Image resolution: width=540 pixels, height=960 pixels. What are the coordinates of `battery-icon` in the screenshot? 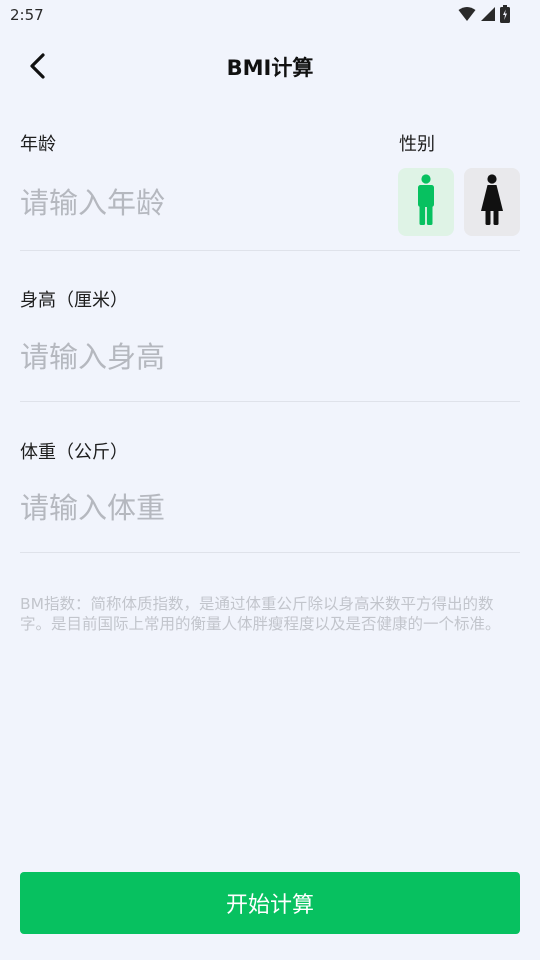 It's located at (505, 16).